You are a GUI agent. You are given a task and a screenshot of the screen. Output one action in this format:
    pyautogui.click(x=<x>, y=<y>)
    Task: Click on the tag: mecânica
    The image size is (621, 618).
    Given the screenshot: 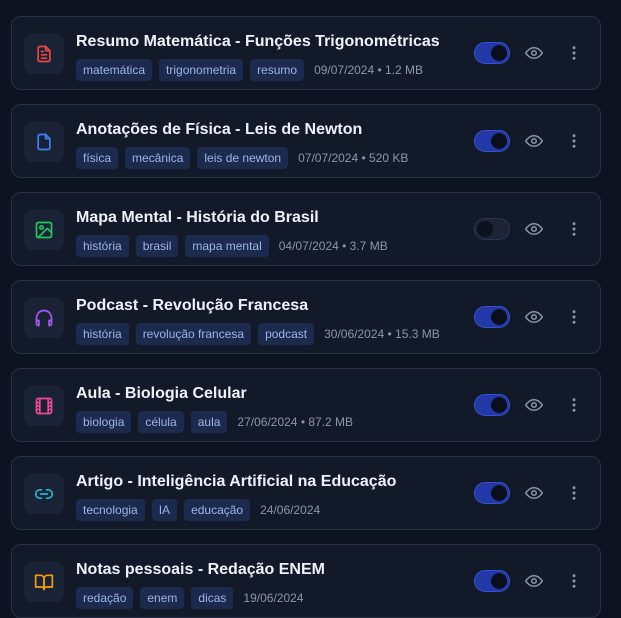 What is the action you would take?
    pyautogui.click(x=158, y=158)
    